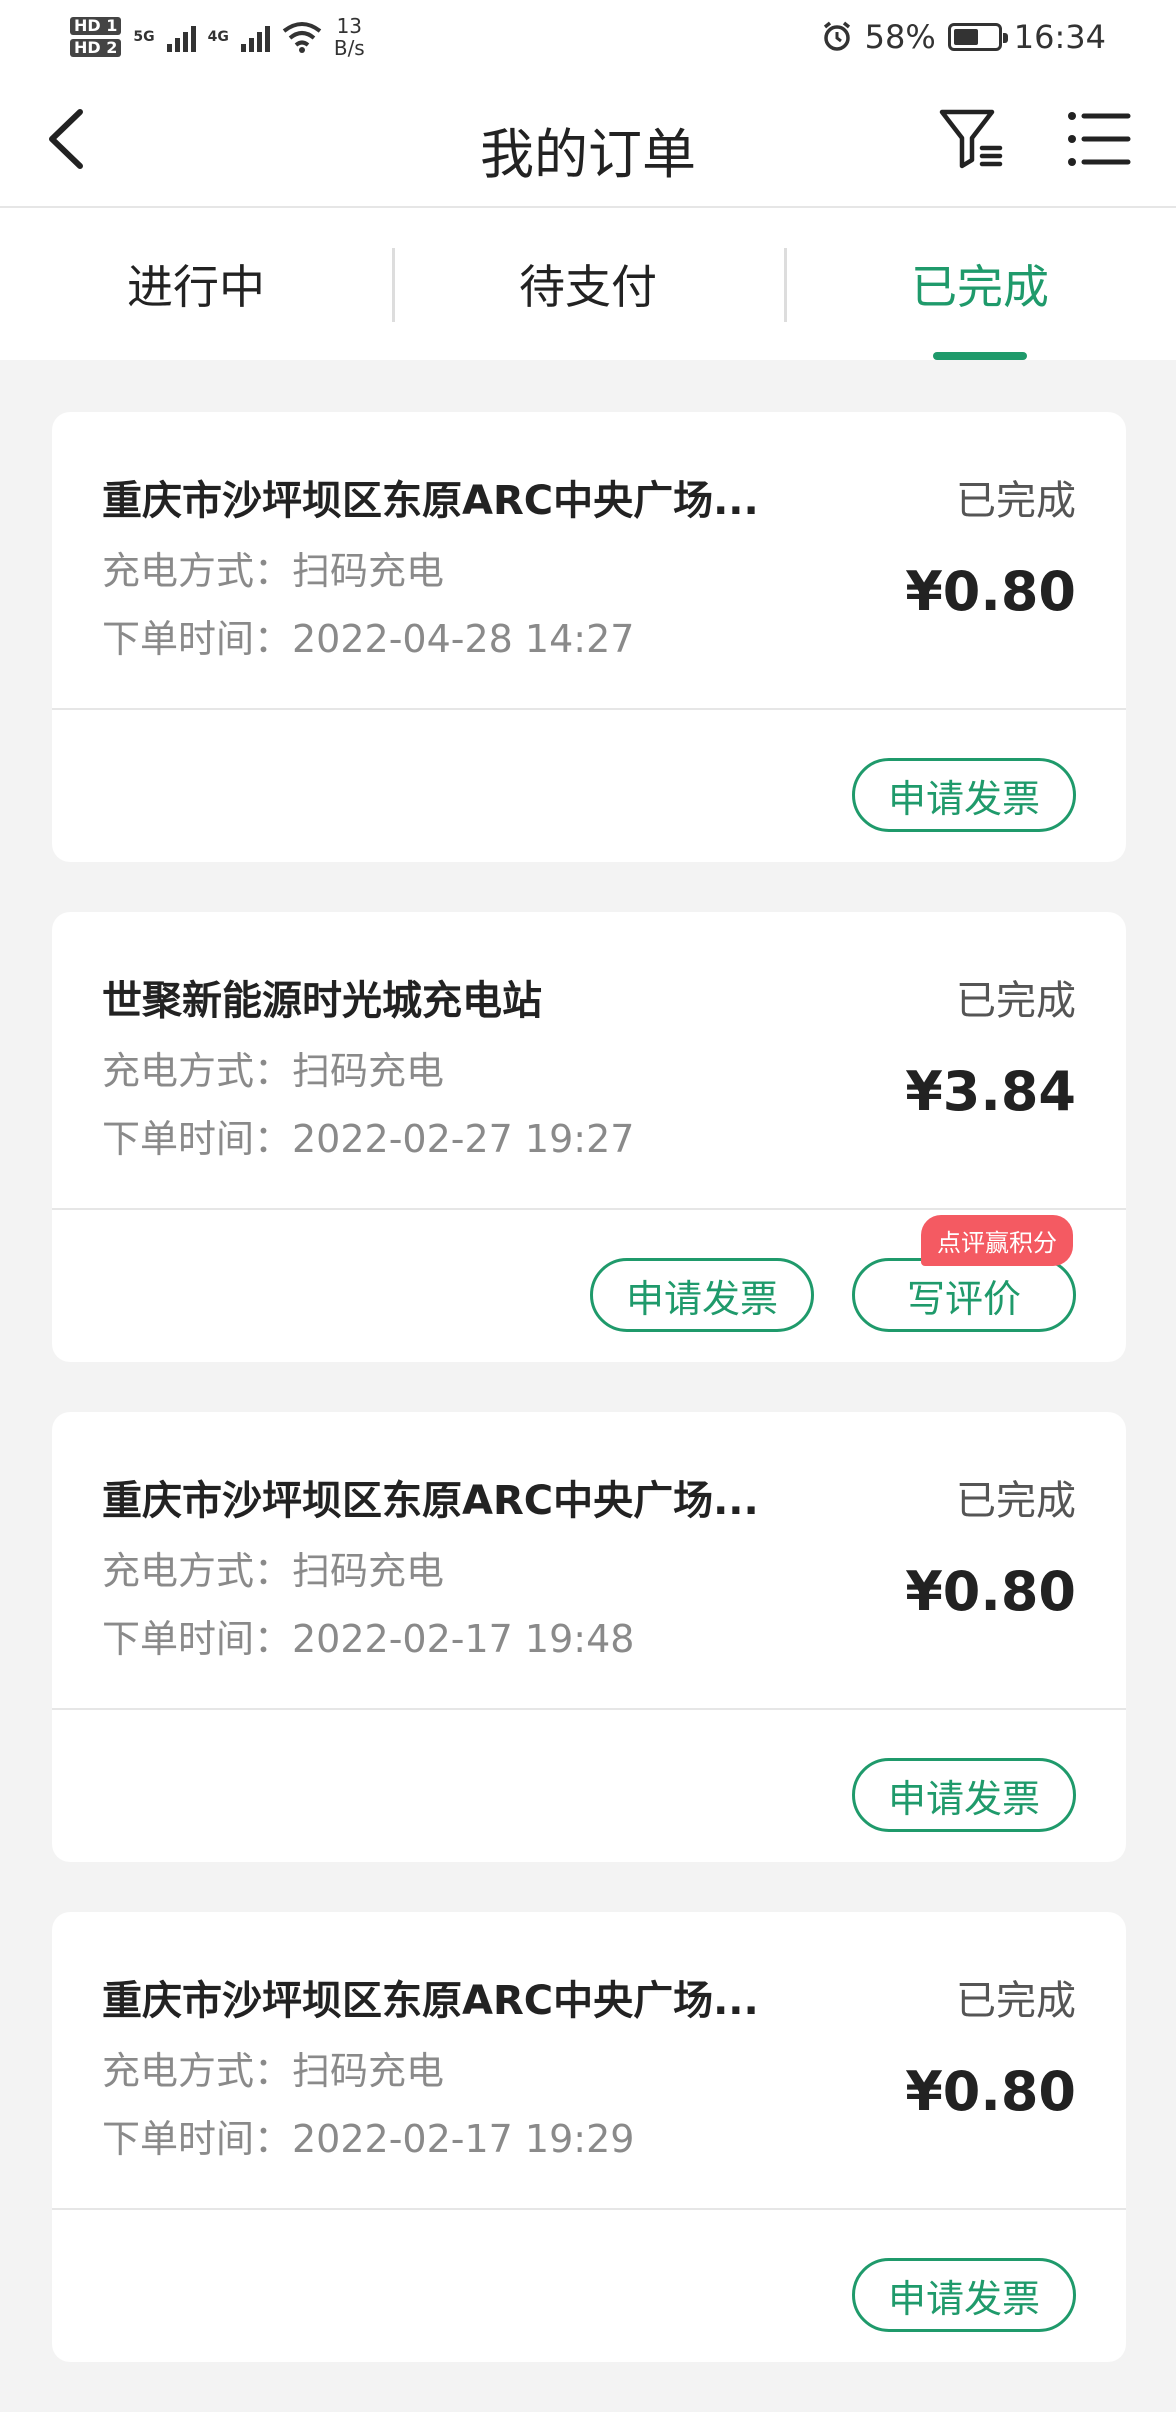  What do you see at coordinates (96, 37) in the screenshot?
I see `hd-indicators: HD 1 HD 2` at bounding box center [96, 37].